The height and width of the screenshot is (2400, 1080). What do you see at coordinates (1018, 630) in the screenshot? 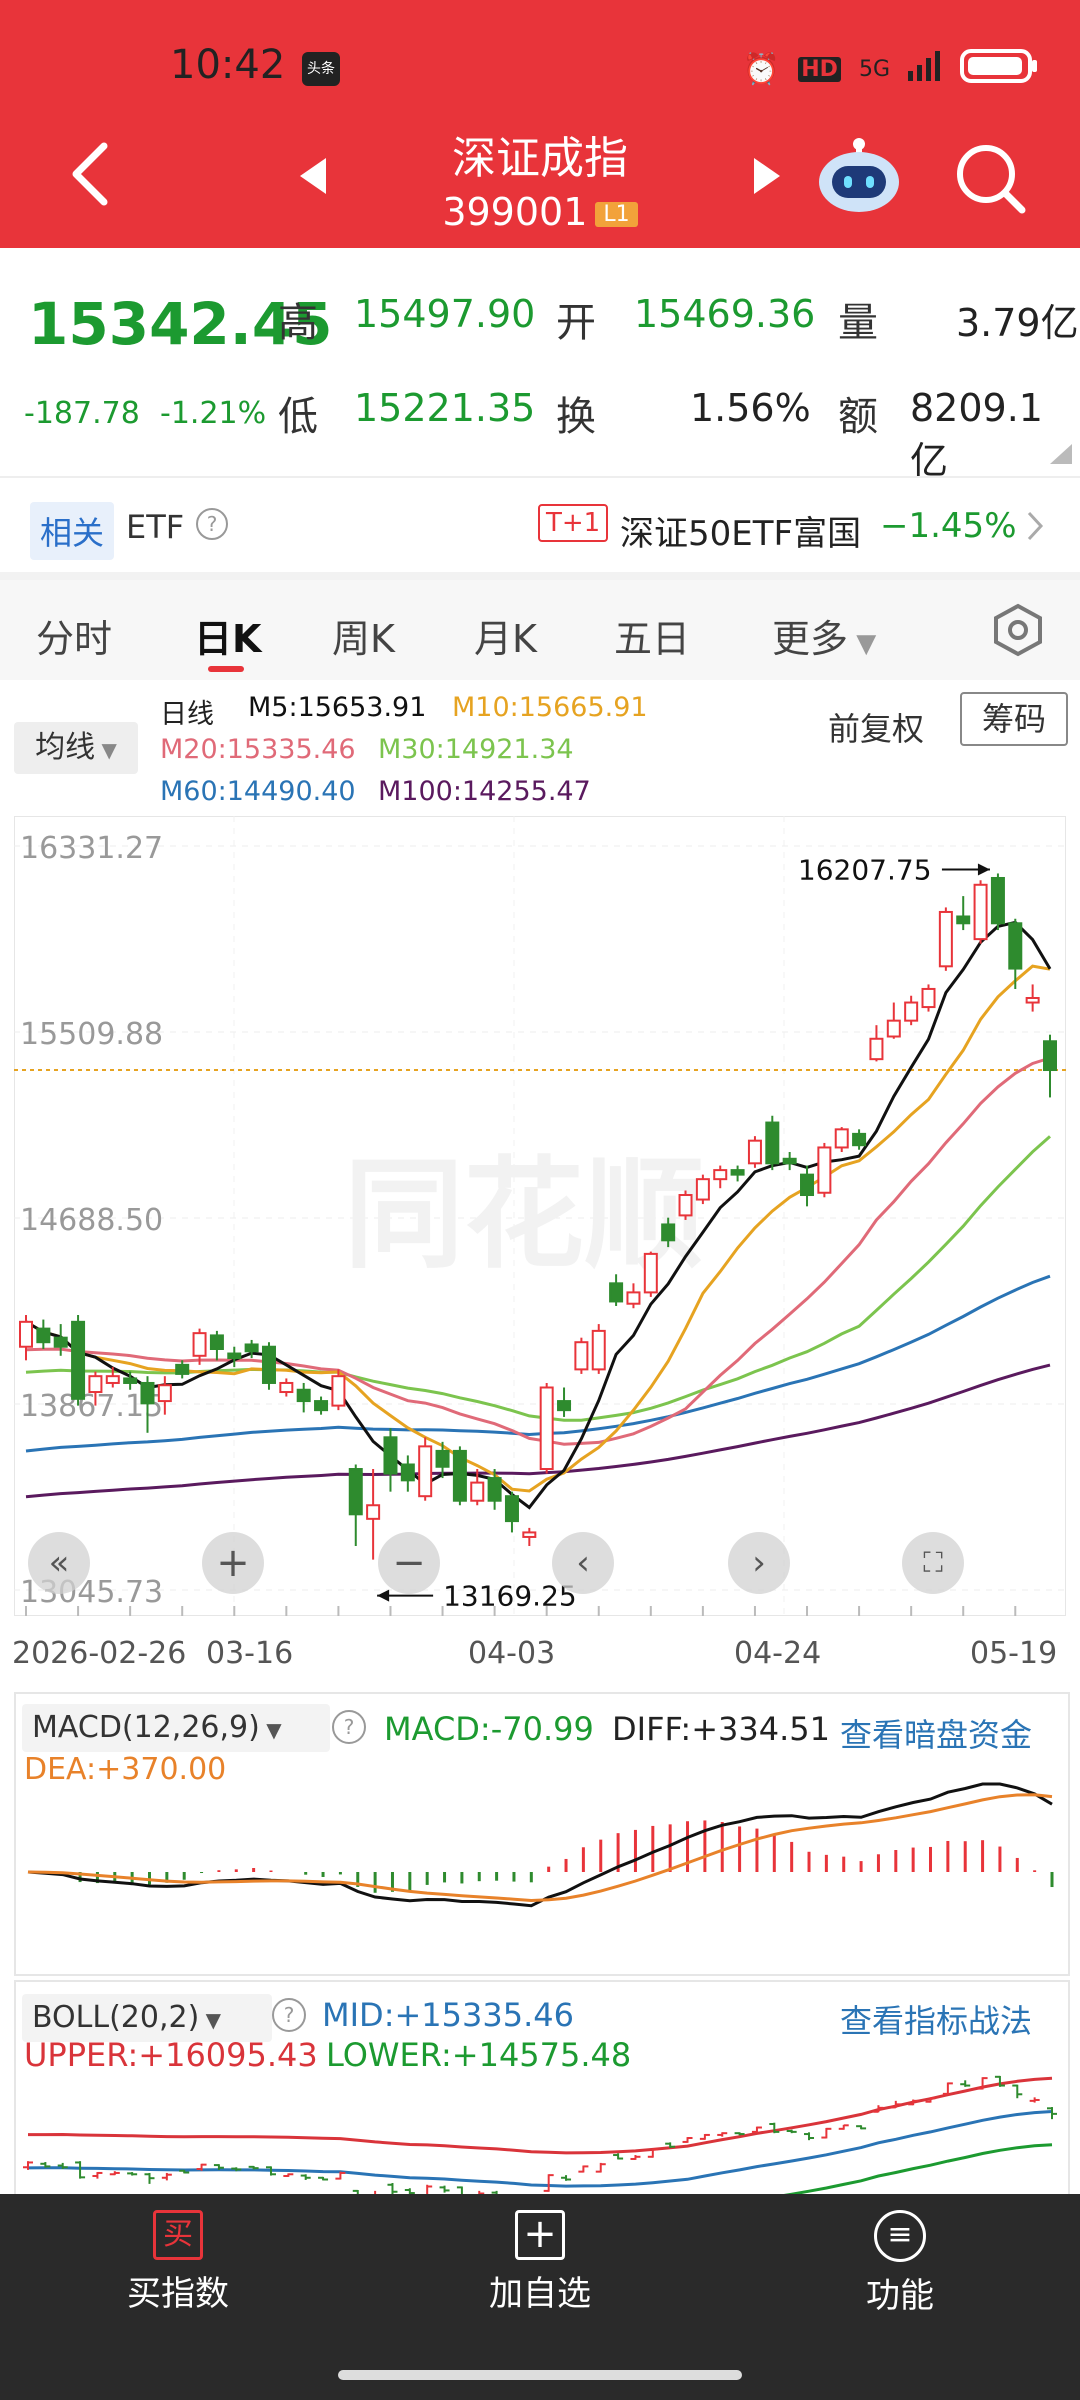
I see `settings-hexagon-icon` at bounding box center [1018, 630].